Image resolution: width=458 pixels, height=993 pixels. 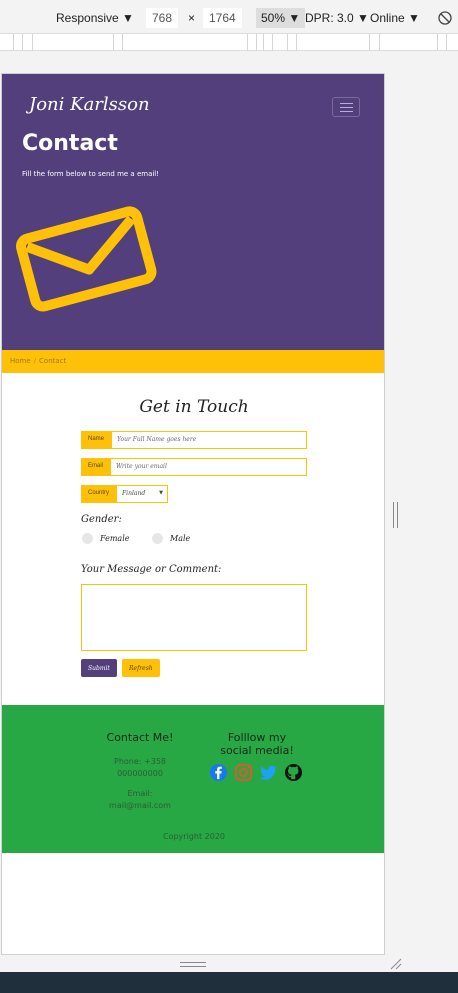 I want to click on resize-handle-bottom, so click(x=193, y=964).